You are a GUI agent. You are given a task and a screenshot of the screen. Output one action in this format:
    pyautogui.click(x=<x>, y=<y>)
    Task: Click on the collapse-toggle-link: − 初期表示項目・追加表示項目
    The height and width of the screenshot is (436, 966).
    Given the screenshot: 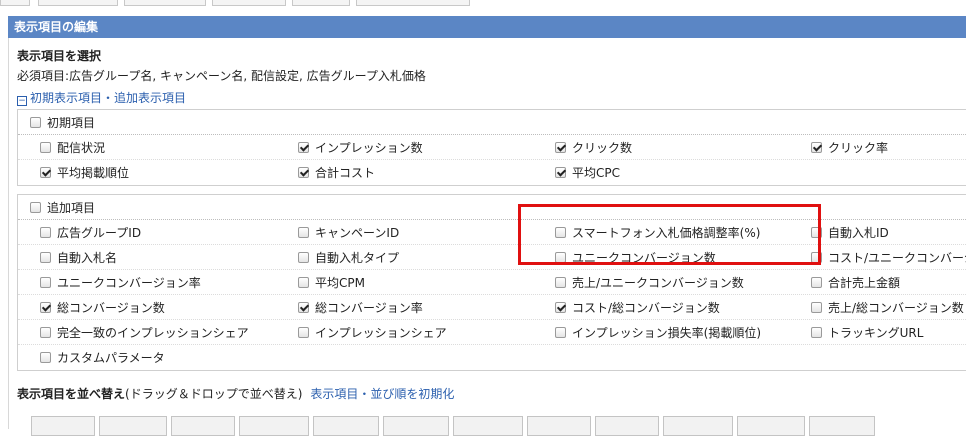 What is the action you would take?
    pyautogui.click(x=101, y=97)
    